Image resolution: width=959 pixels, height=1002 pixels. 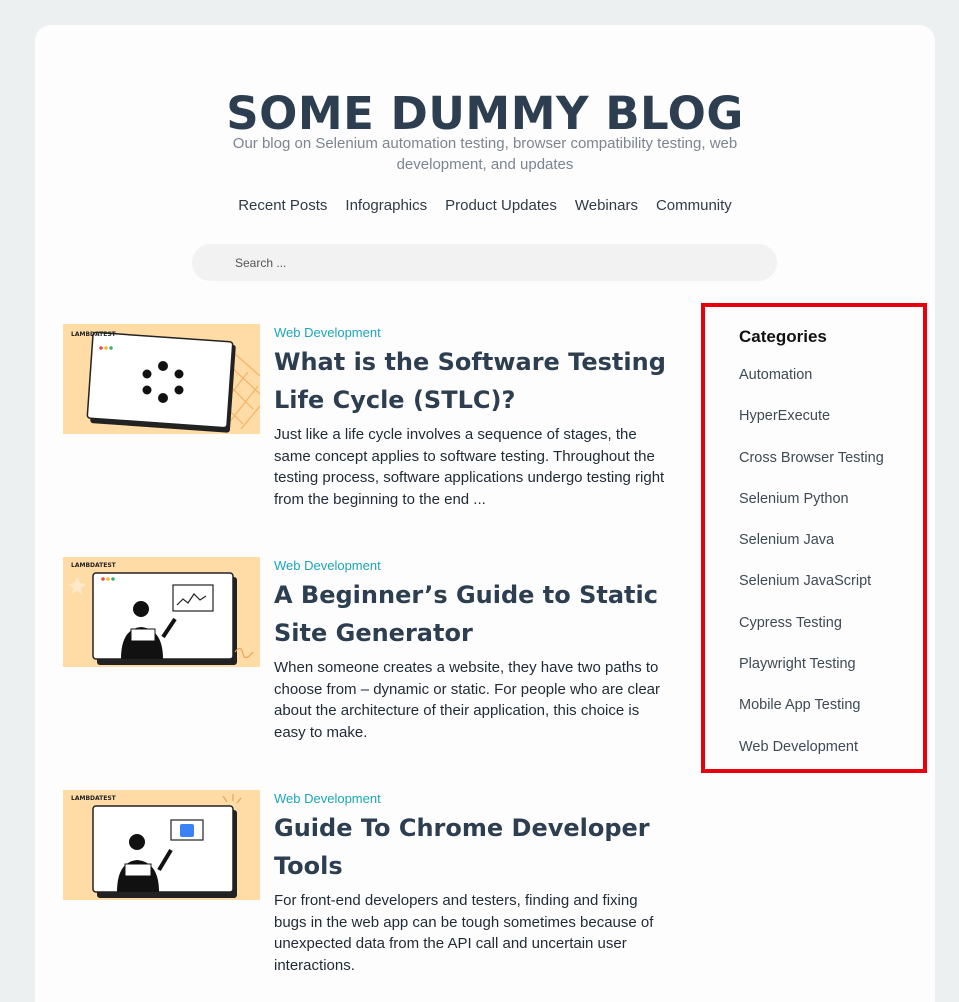 I want to click on category-link-selenium-javascript: Selenium JavaScript, so click(x=811, y=593).